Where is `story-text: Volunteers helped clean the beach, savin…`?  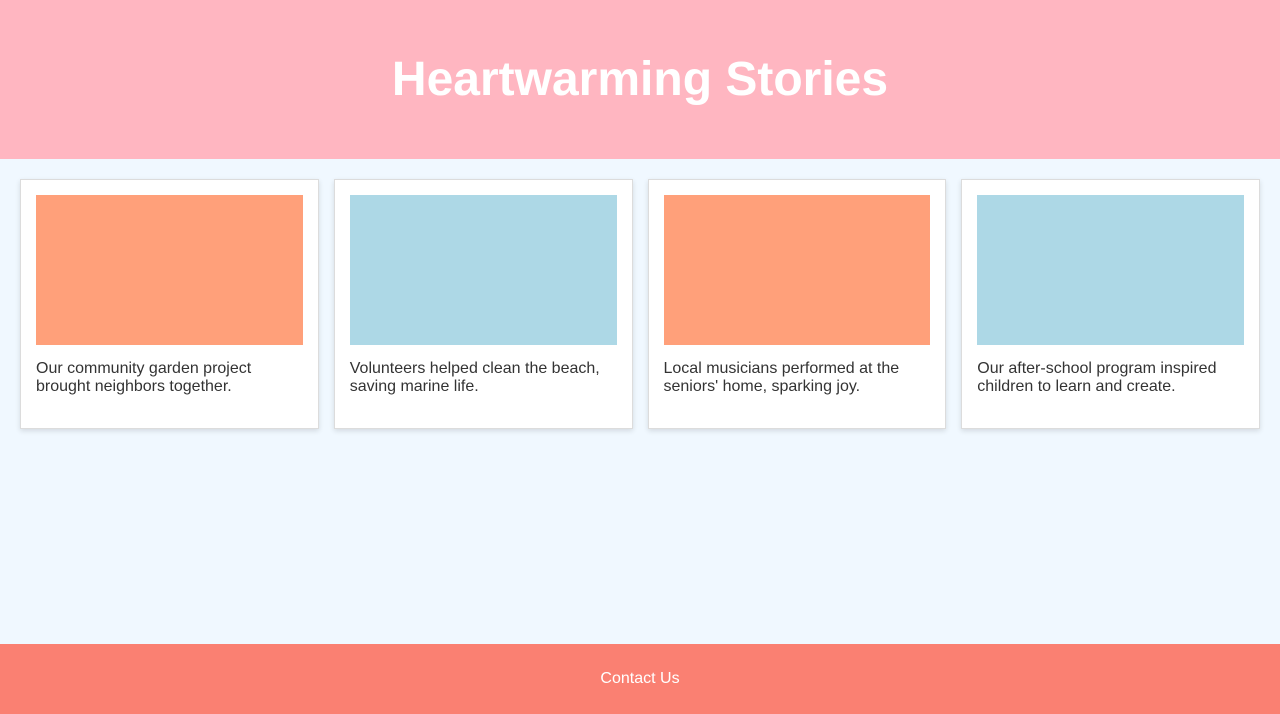 story-text: Volunteers helped clean the beach, savin… is located at coordinates (474, 377).